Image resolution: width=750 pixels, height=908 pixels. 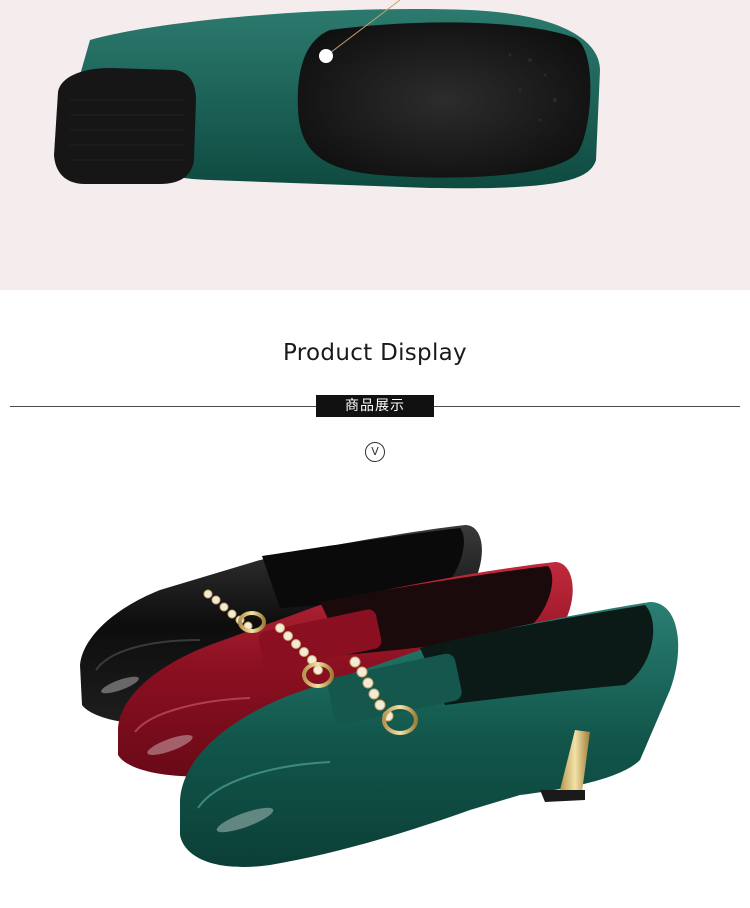 What do you see at coordinates (375, 452) in the screenshot?
I see `scroll-down-marker: V` at bounding box center [375, 452].